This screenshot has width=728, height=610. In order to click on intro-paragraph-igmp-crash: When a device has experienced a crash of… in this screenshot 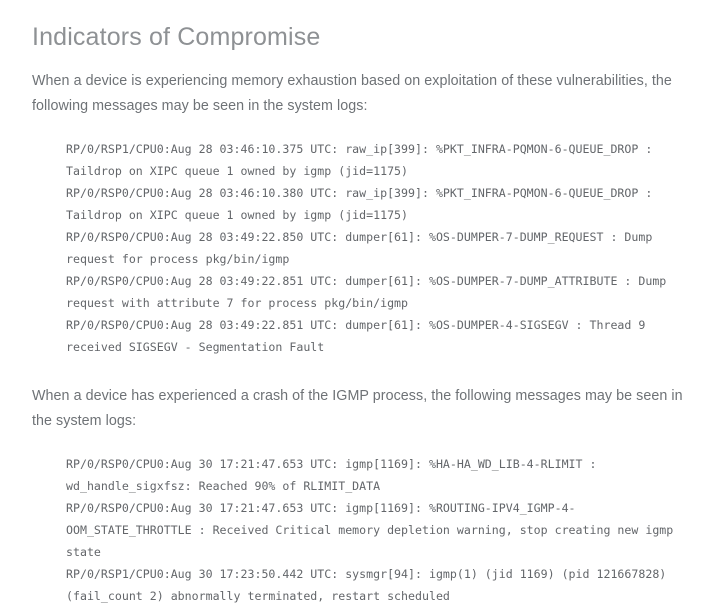, I will do `click(357, 408)`.